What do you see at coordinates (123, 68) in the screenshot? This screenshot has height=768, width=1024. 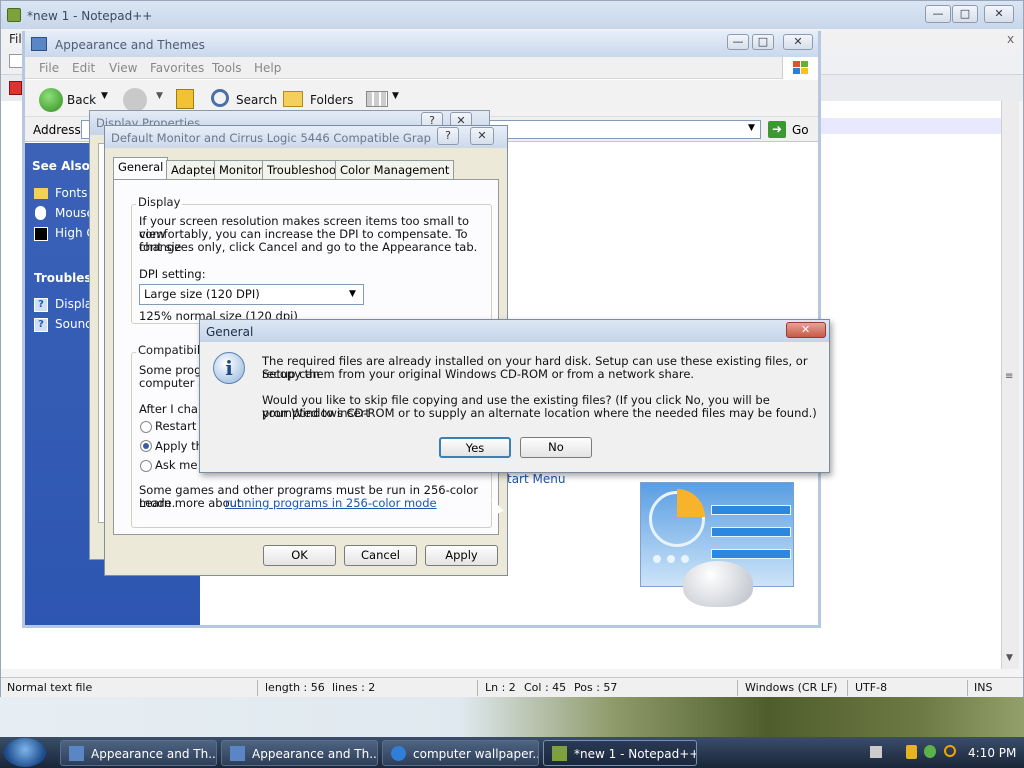 I see `menu-view: View` at bounding box center [123, 68].